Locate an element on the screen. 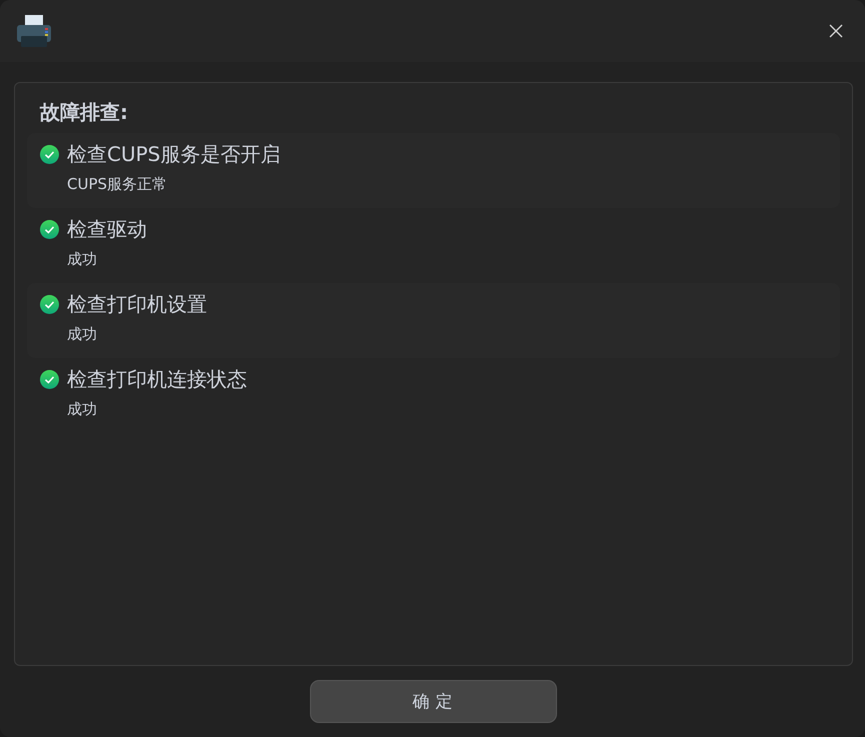  section-heading: 故障排查: is located at coordinates (83, 112).